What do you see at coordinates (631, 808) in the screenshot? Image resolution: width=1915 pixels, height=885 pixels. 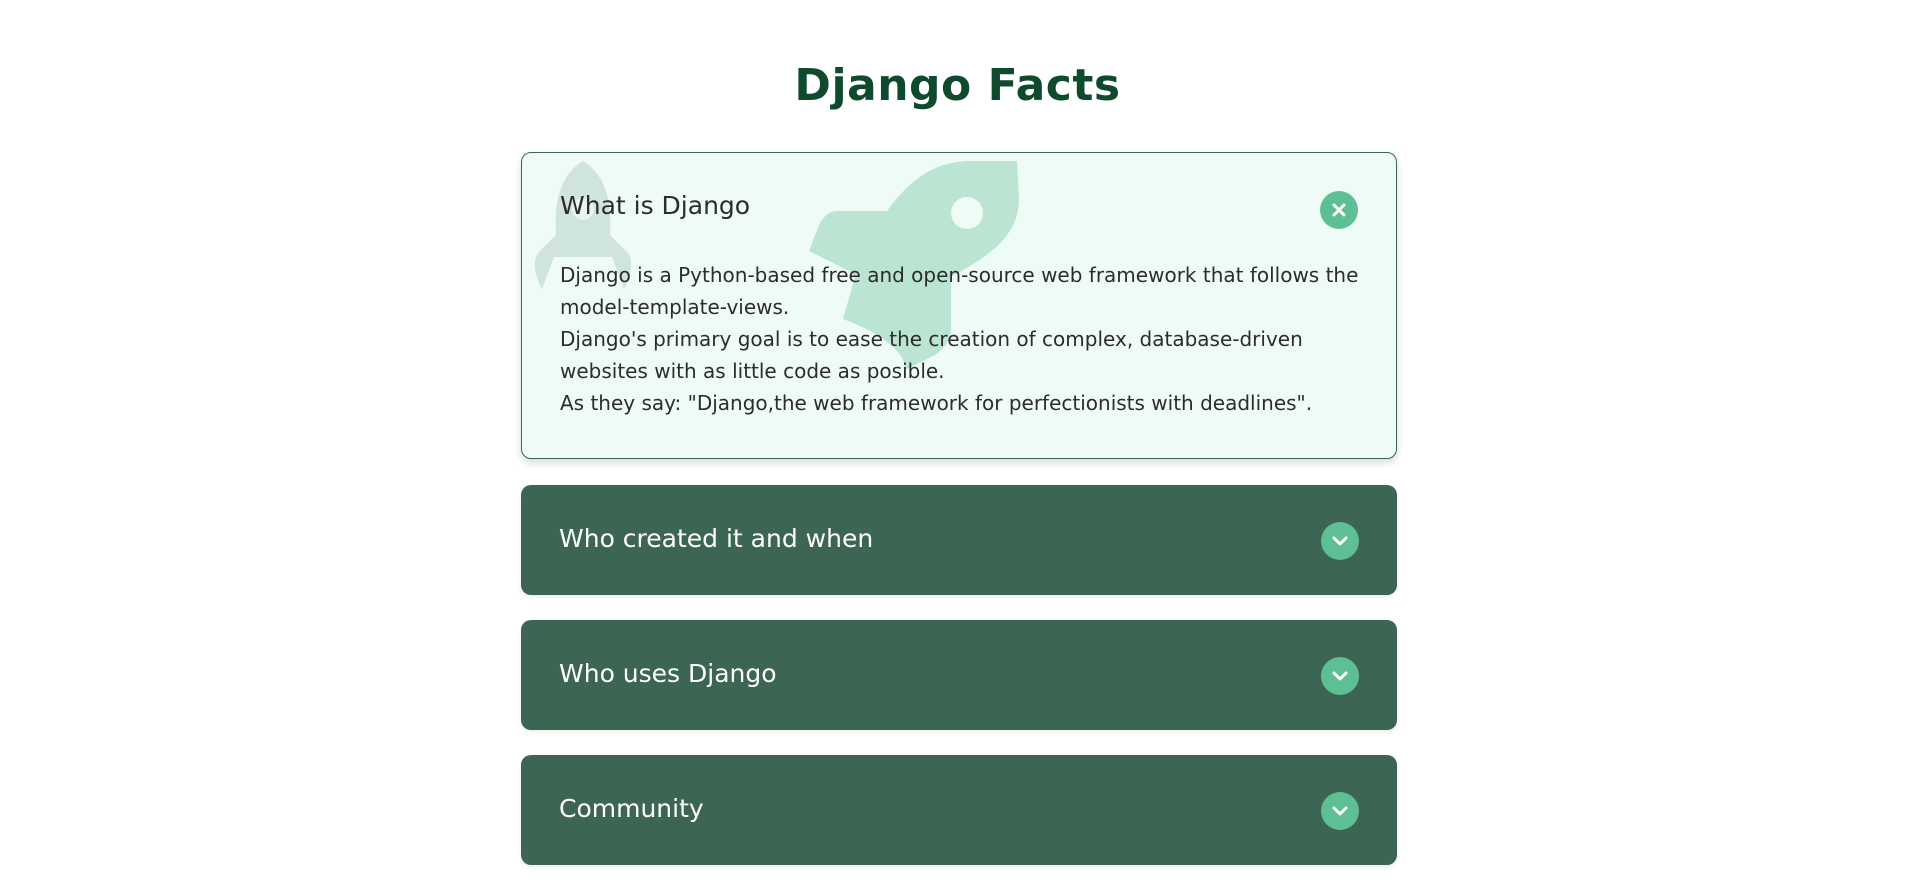 I see `faq-question: Community` at bounding box center [631, 808].